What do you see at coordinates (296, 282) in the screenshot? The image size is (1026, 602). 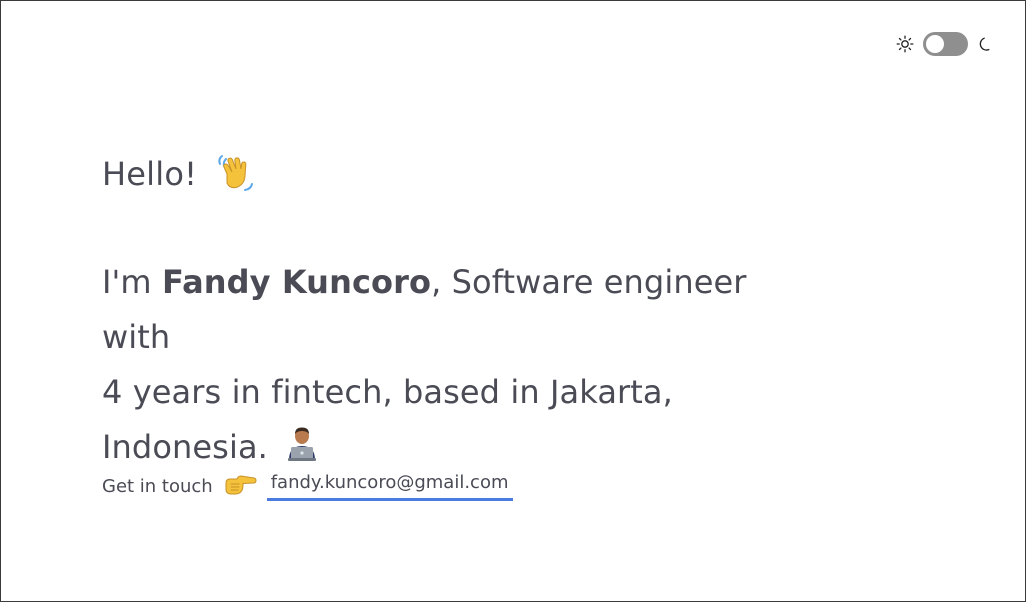 I see `author-name: Fandy Kuncoro` at bounding box center [296, 282].